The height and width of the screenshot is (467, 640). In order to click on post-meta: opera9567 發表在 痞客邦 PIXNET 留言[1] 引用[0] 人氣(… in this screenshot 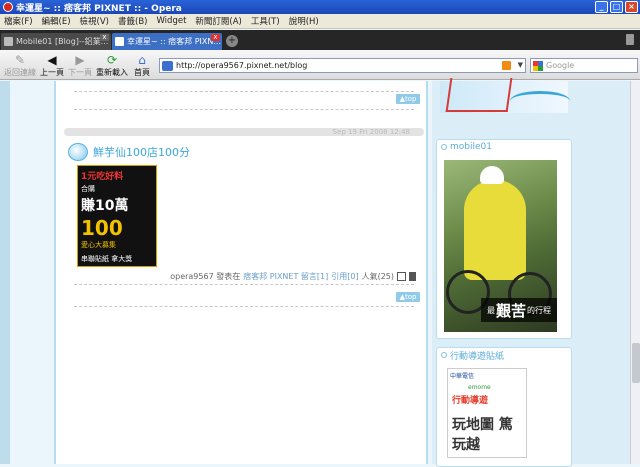, I will do `click(293, 276)`.